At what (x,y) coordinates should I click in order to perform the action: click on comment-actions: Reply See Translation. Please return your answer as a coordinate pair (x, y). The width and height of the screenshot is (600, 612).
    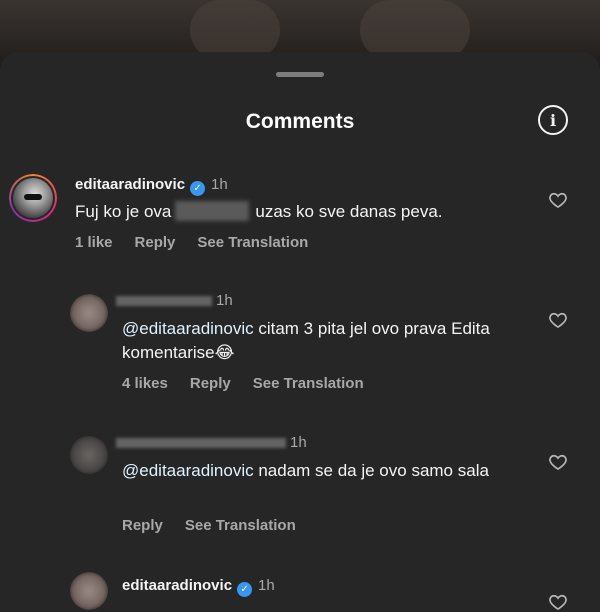
    Looking at the image, I should click on (220, 525).